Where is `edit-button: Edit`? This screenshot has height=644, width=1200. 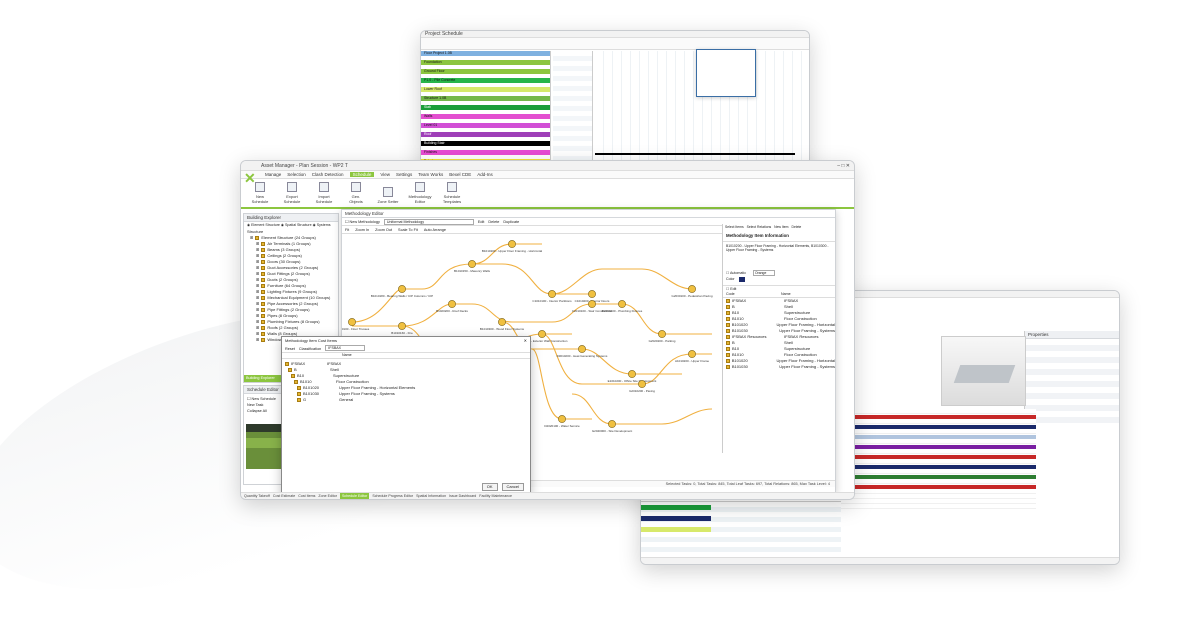
edit-button: Edit is located at coordinates (481, 222).